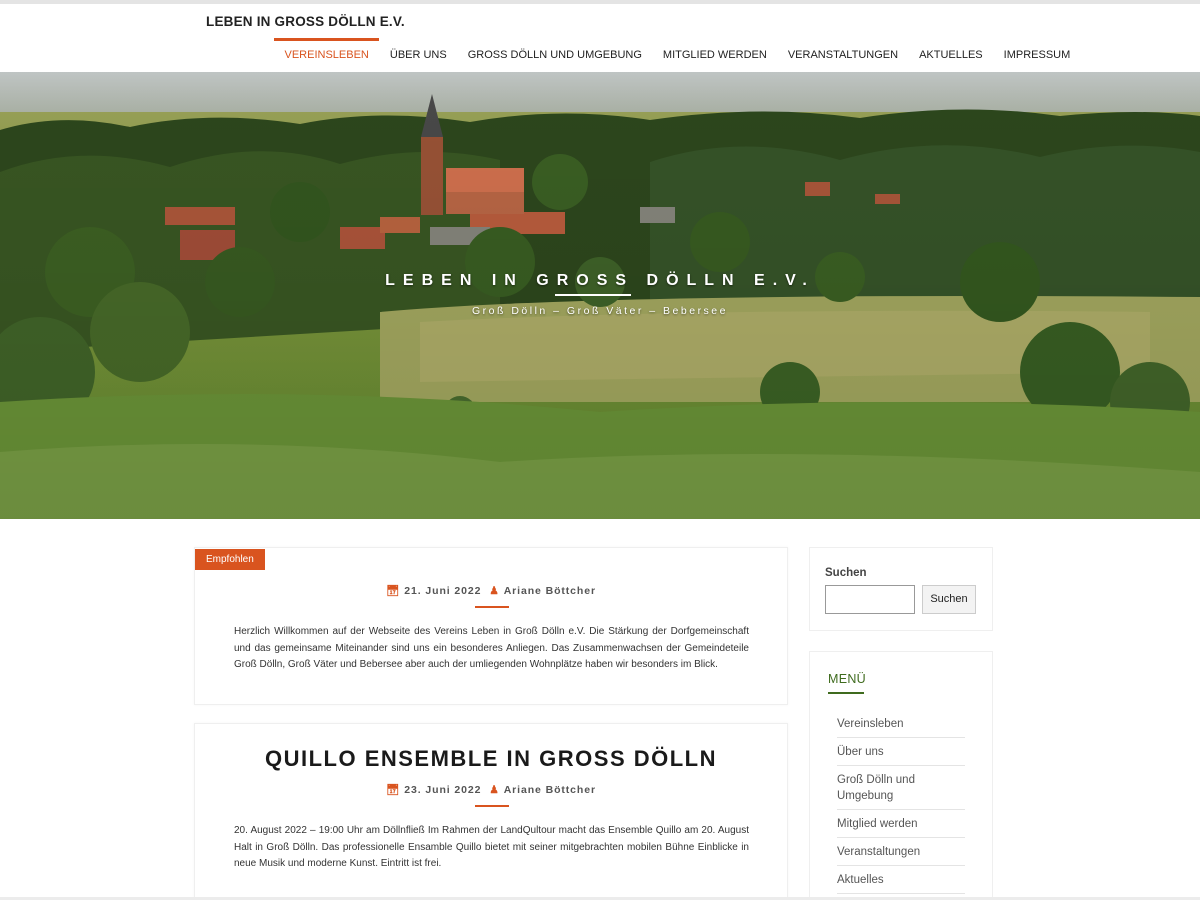 This screenshot has width=1200, height=900. Describe the element at coordinates (901, 880) in the screenshot. I see `sidebar-item-aktuelles: Aktuelles` at that location.